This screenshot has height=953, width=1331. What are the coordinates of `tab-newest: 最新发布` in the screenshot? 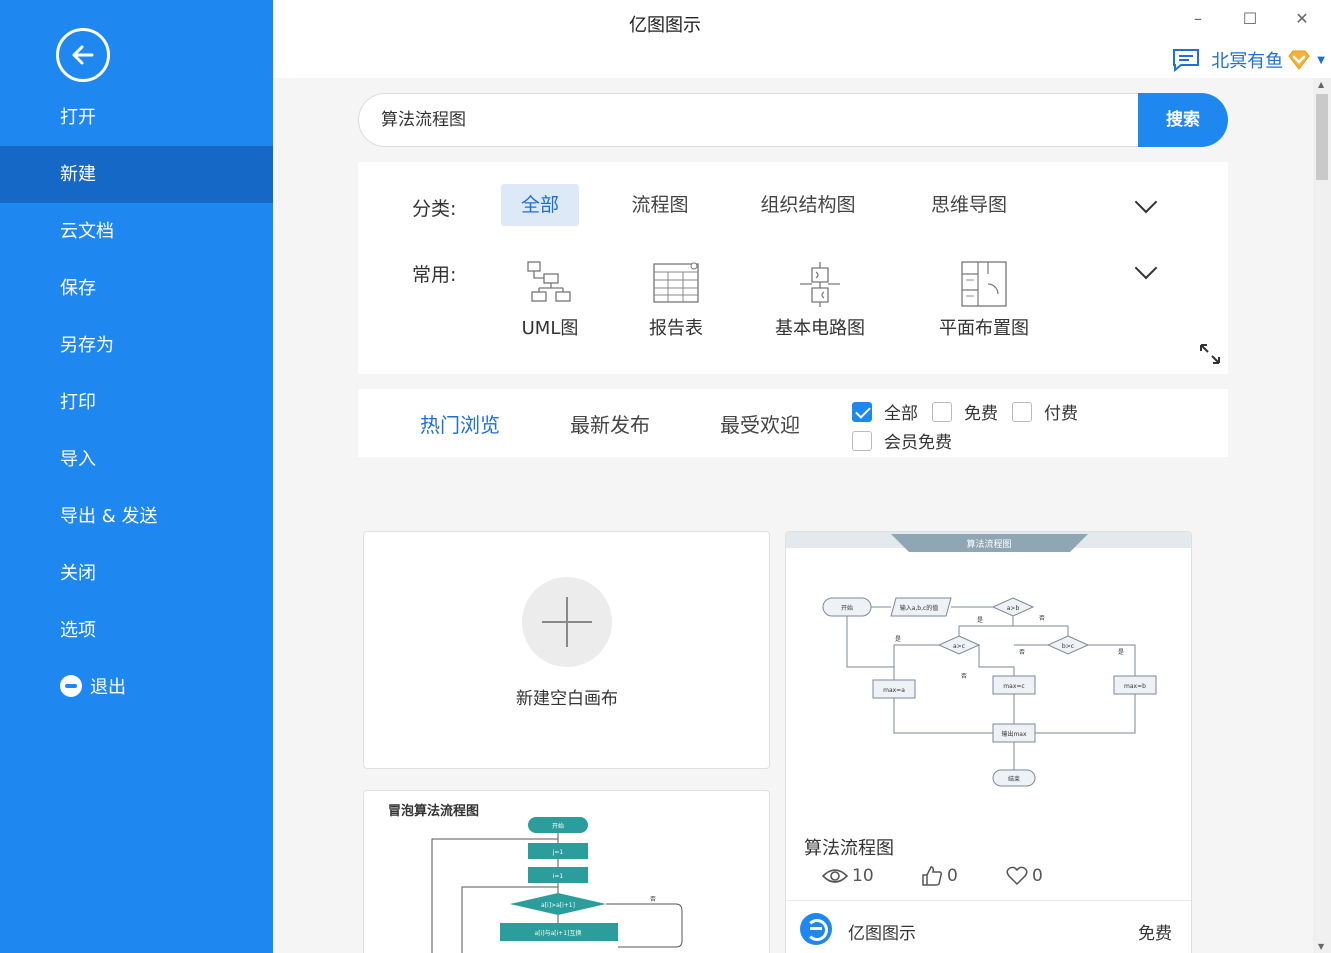 It's located at (610, 423).